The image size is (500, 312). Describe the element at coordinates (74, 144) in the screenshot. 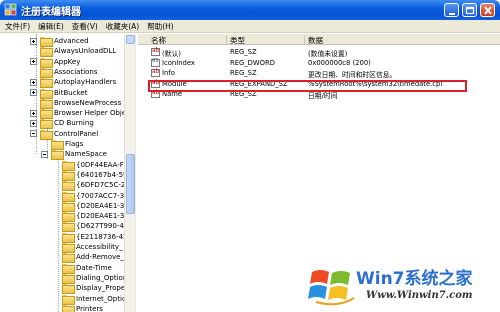

I see `tree-item-label: Flags` at that location.